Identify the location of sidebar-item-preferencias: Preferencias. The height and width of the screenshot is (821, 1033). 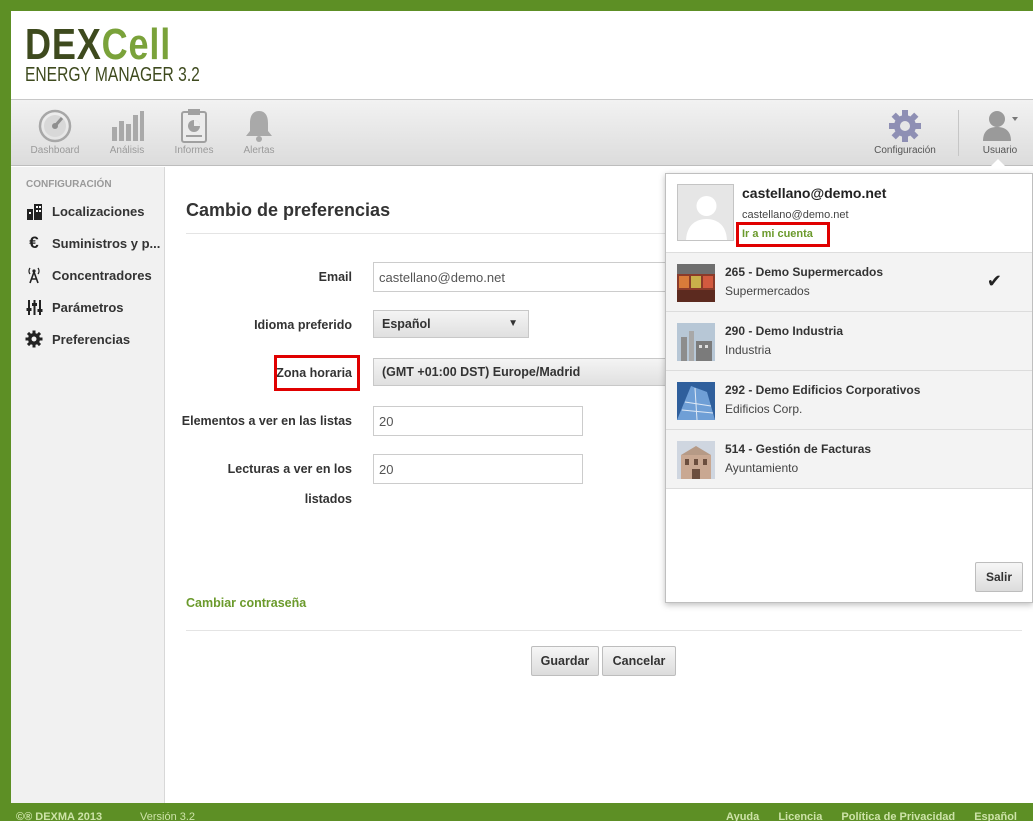
(87, 339).